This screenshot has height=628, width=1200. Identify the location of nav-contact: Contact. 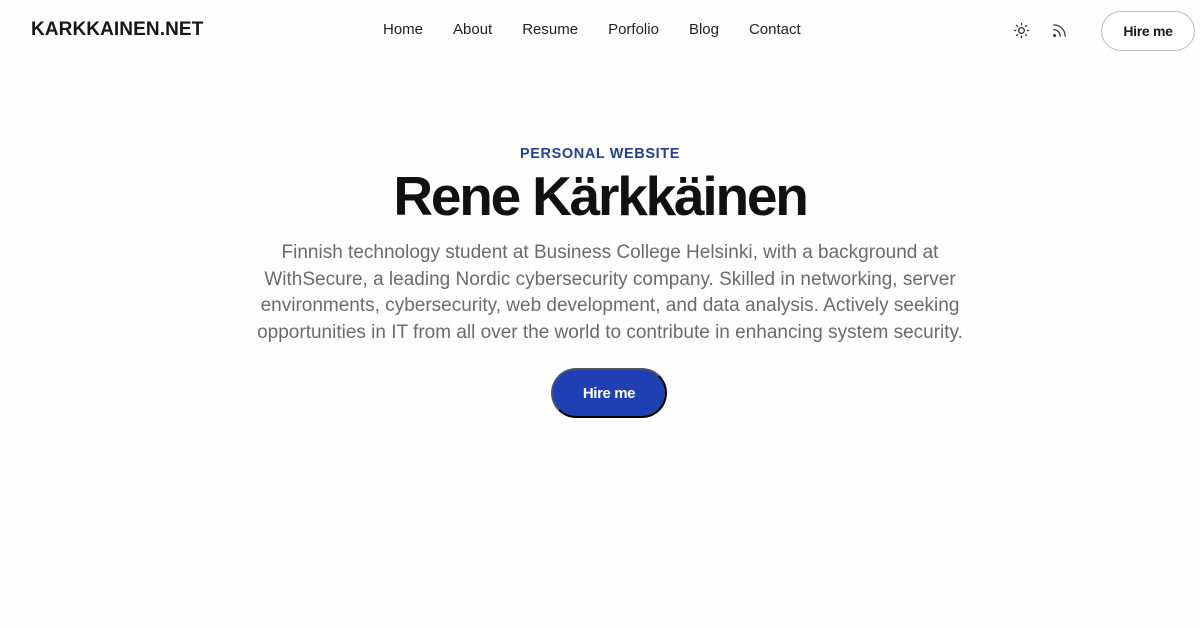
(775, 29).